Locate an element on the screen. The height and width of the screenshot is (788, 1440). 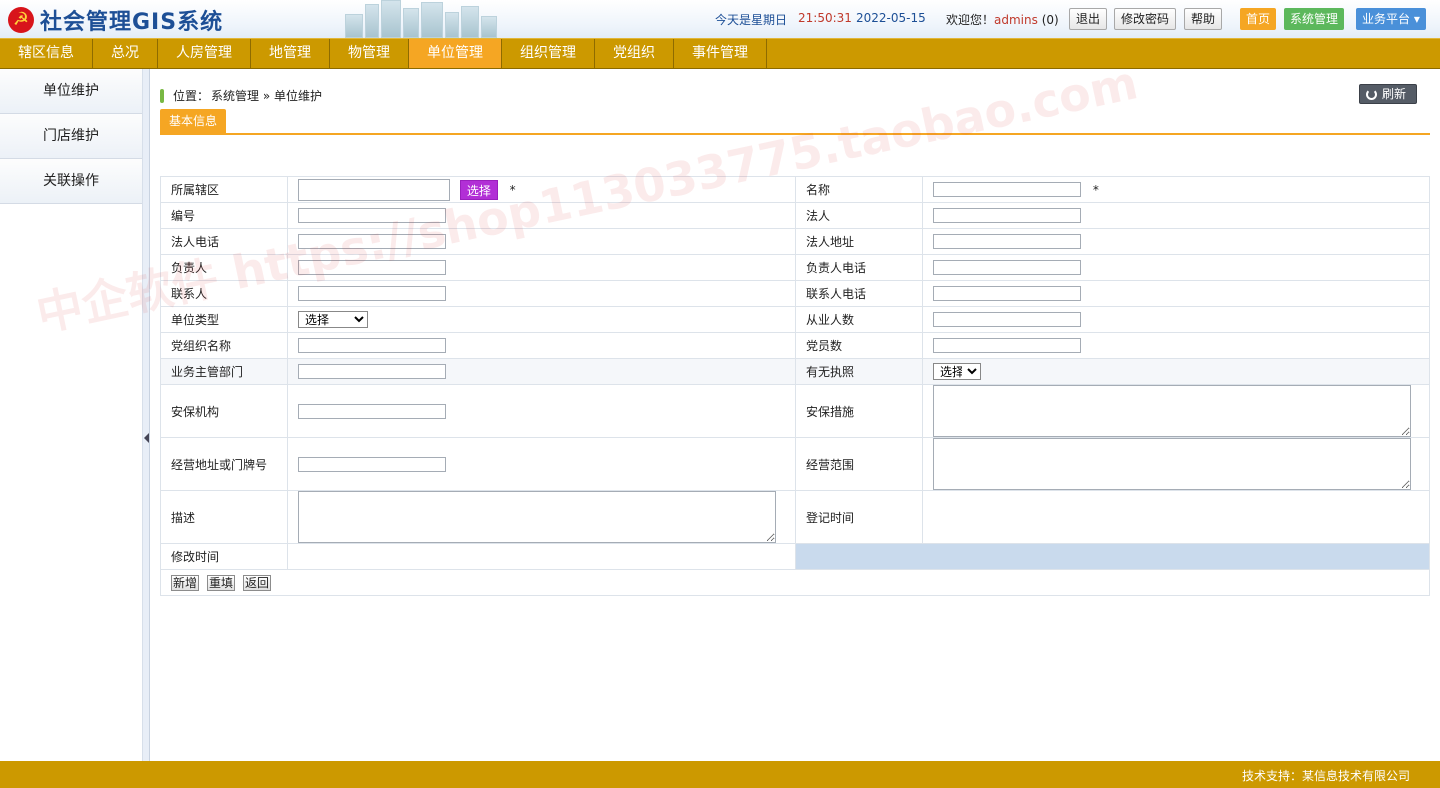
label-party-members: 党员数 is located at coordinates (859, 345).